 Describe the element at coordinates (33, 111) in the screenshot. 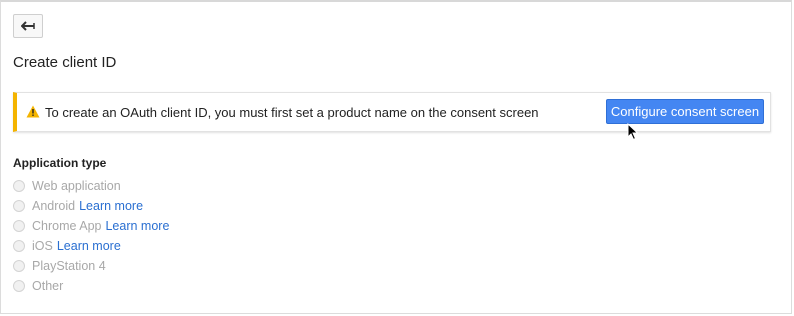

I see `warning-icon` at that location.